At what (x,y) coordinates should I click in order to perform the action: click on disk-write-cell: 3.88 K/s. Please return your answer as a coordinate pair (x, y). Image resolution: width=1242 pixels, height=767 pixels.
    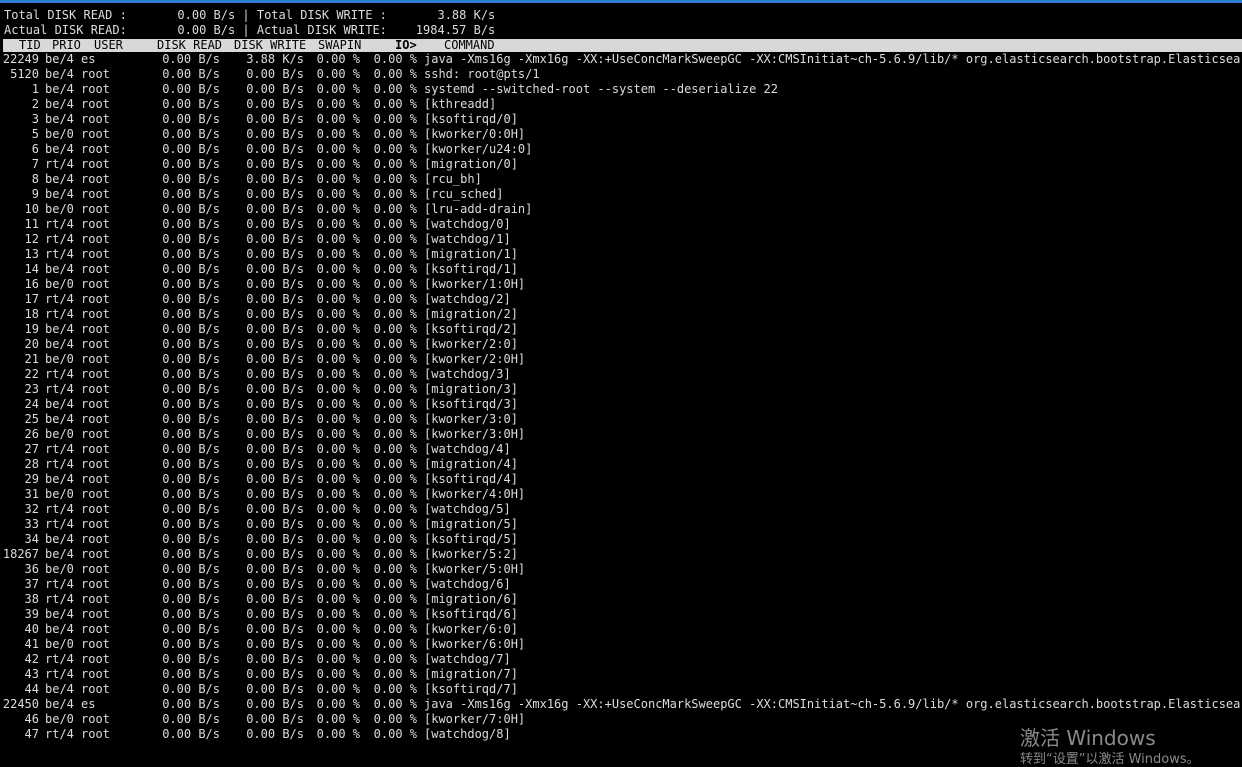
    Looking at the image, I should click on (275, 59).